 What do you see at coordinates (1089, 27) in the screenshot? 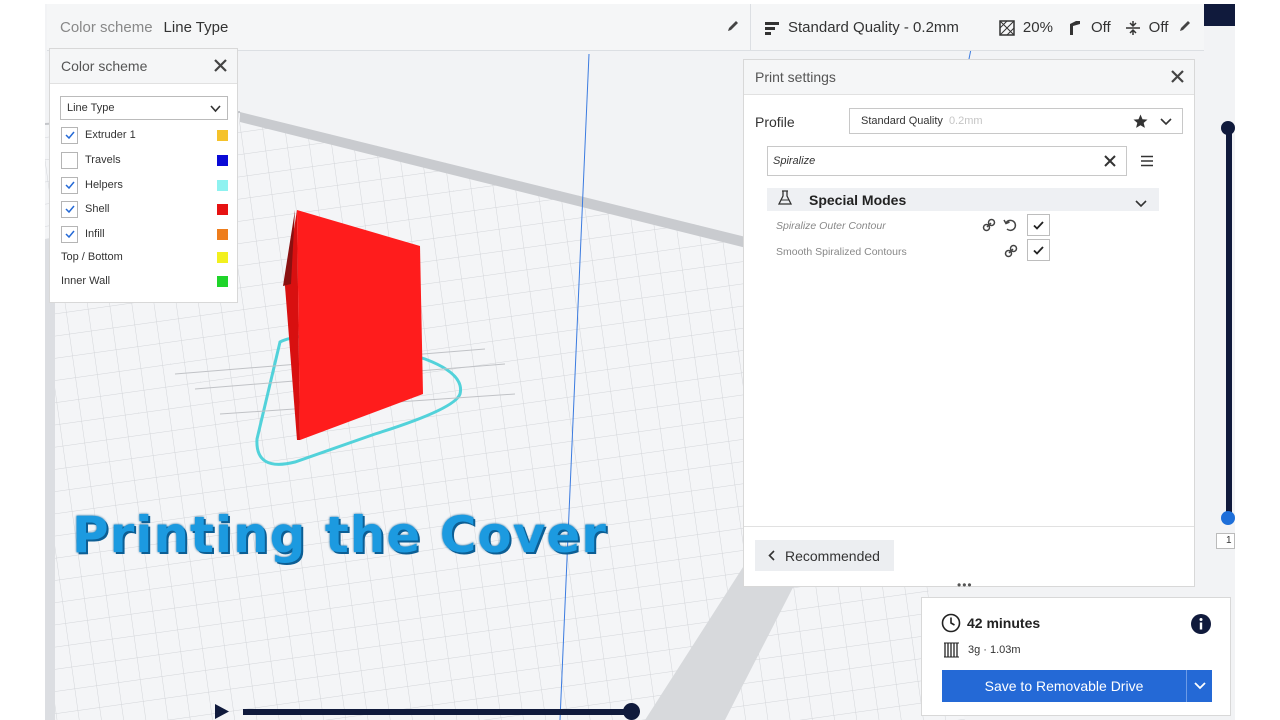
I see `support-summary: Off` at bounding box center [1089, 27].